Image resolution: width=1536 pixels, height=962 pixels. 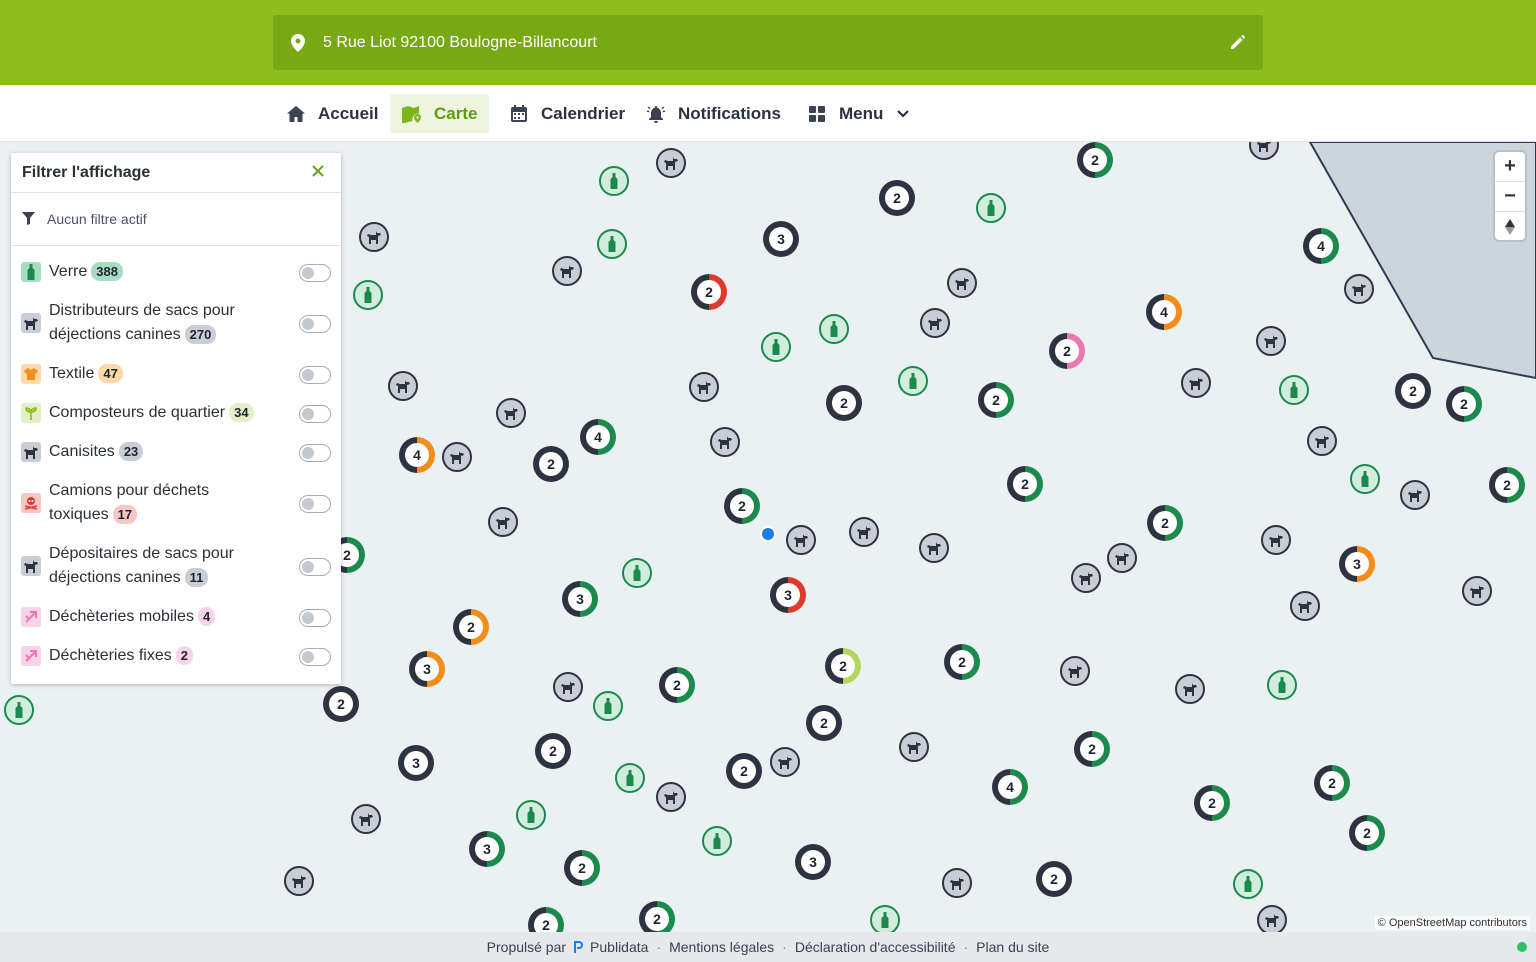 I want to click on provider-link: Publidata, so click(x=619, y=947).